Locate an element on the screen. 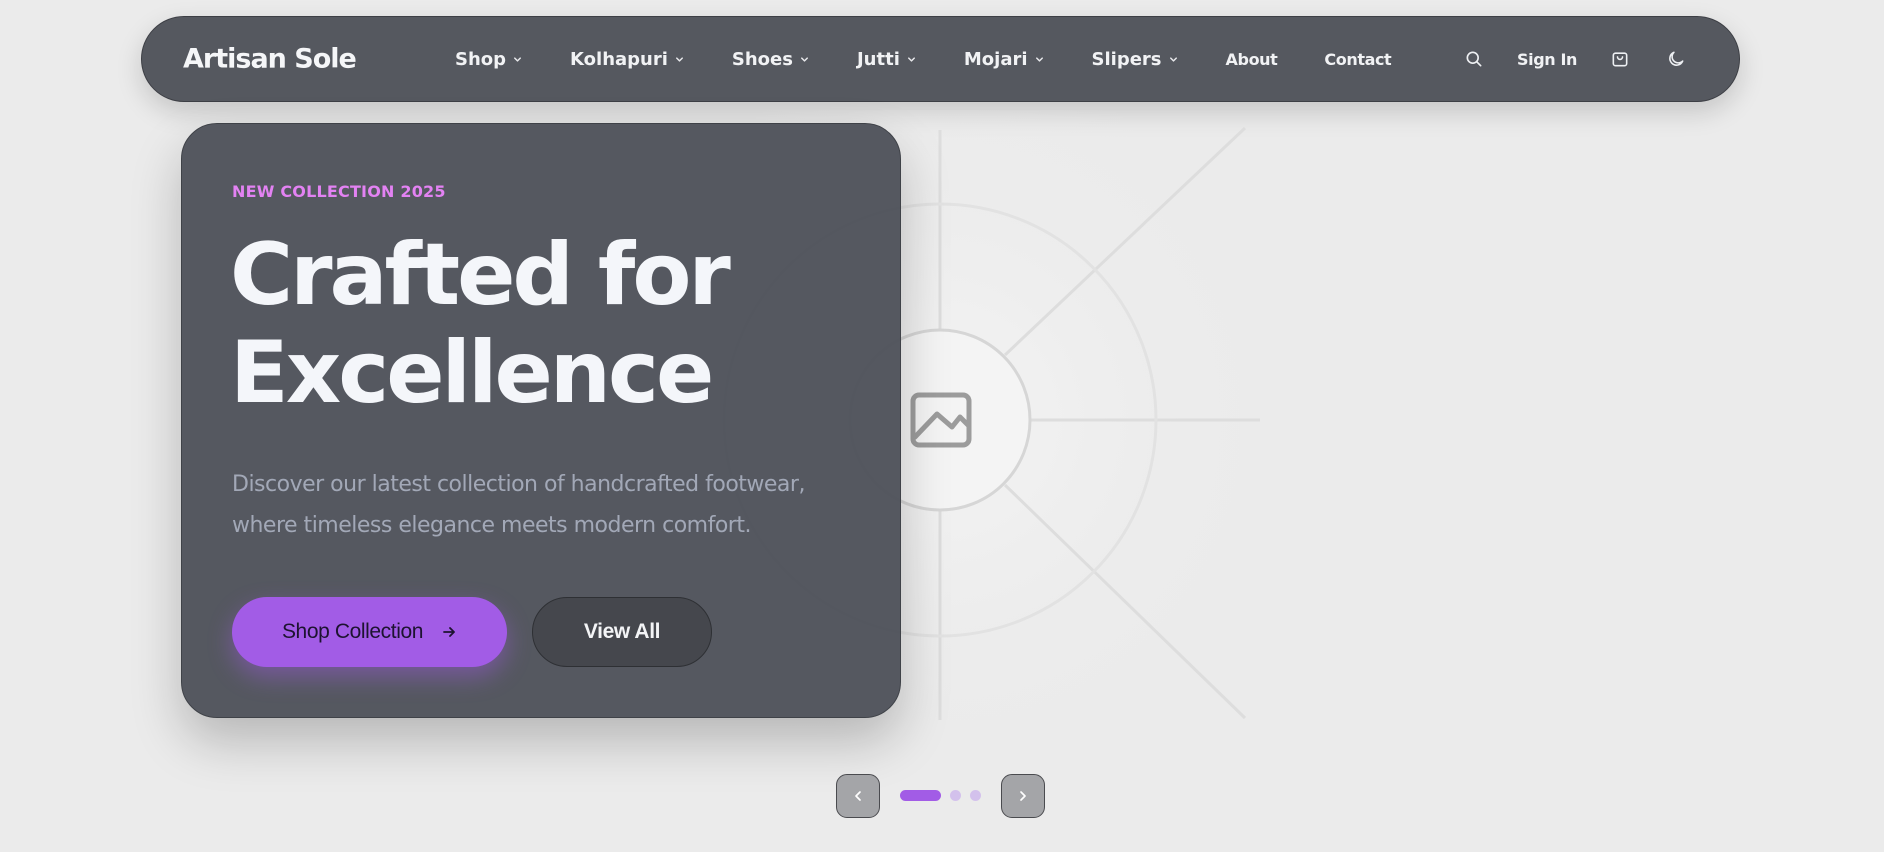  search-button is located at coordinates (1474, 59).